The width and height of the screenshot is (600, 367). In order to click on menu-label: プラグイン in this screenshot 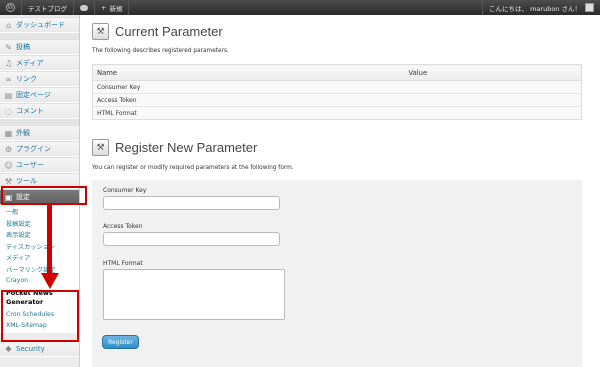, I will do `click(33, 149)`.